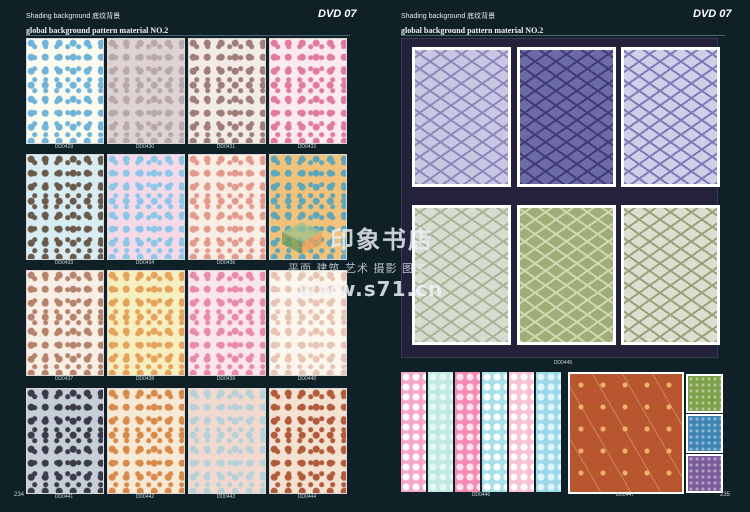 Image resolution: width=750 pixels, height=512 pixels. I want to click on watermark-url: www.s71.cn, so click(371, 289).